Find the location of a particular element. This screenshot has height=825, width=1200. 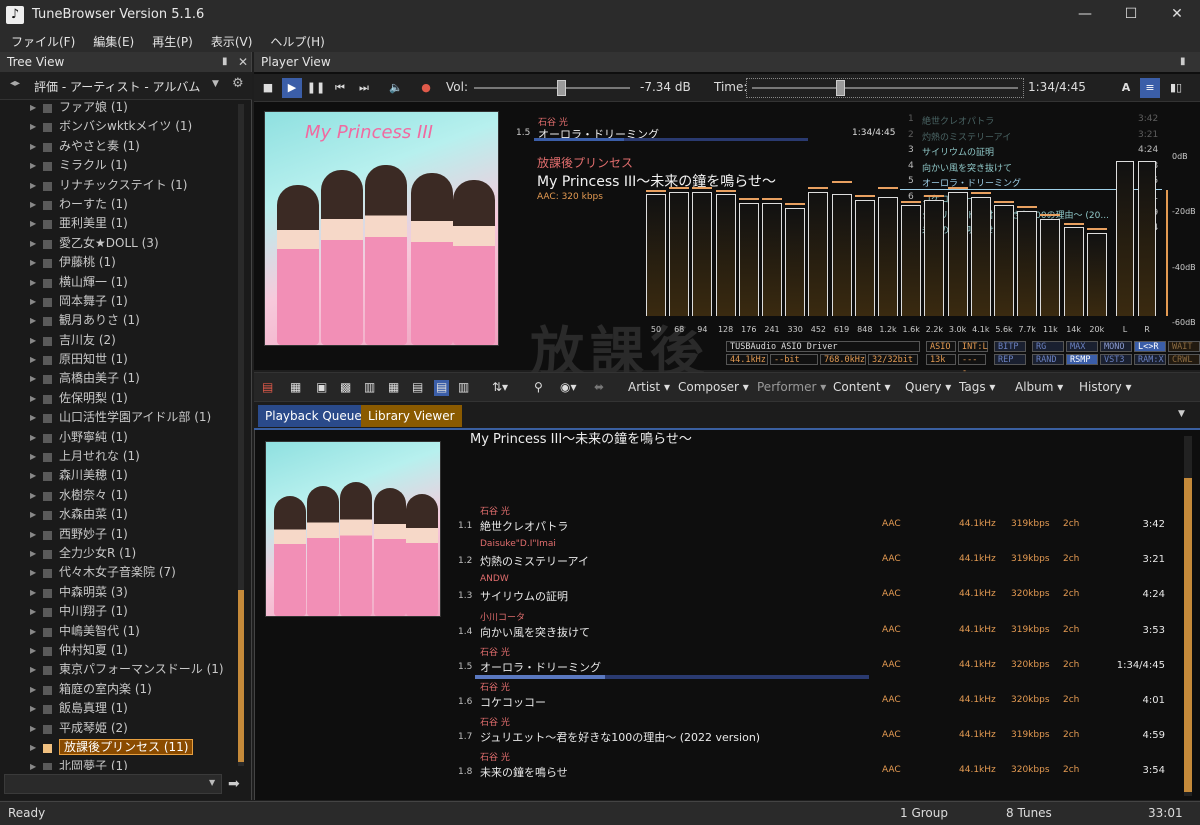

stop-button: ■ is located at coordinates (268, 88).